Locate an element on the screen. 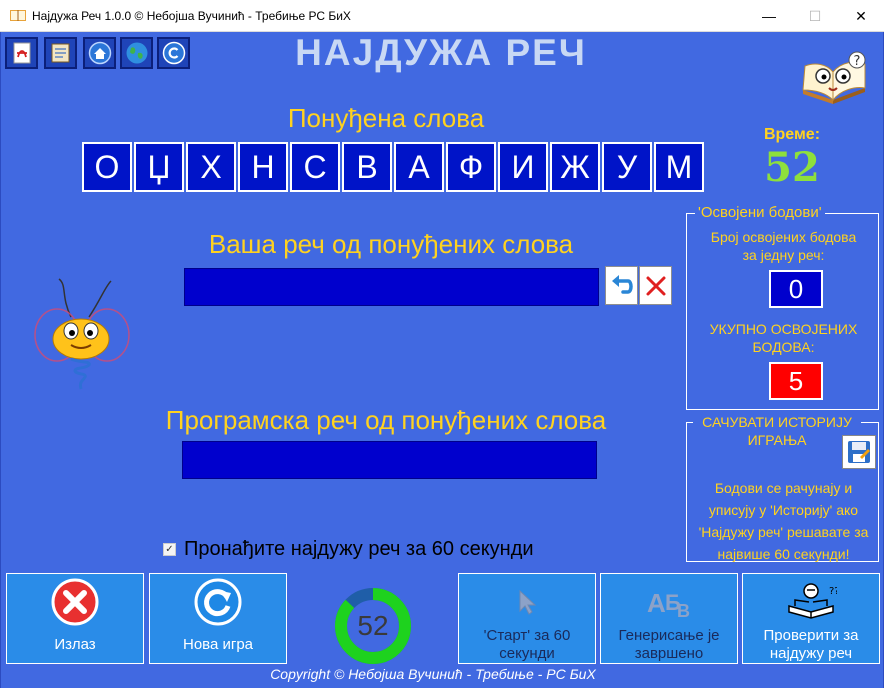  undo-button is located at coordinates (621, 285).